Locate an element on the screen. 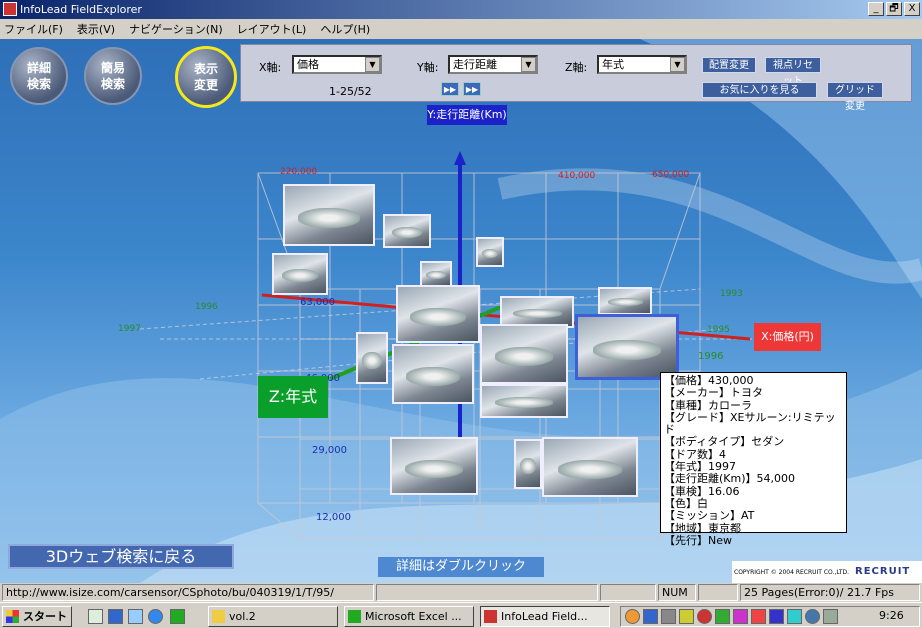 The height and width of the screenshot is (628, 922). x-tick-label: 220,000 is located at coordinates (299, 172).